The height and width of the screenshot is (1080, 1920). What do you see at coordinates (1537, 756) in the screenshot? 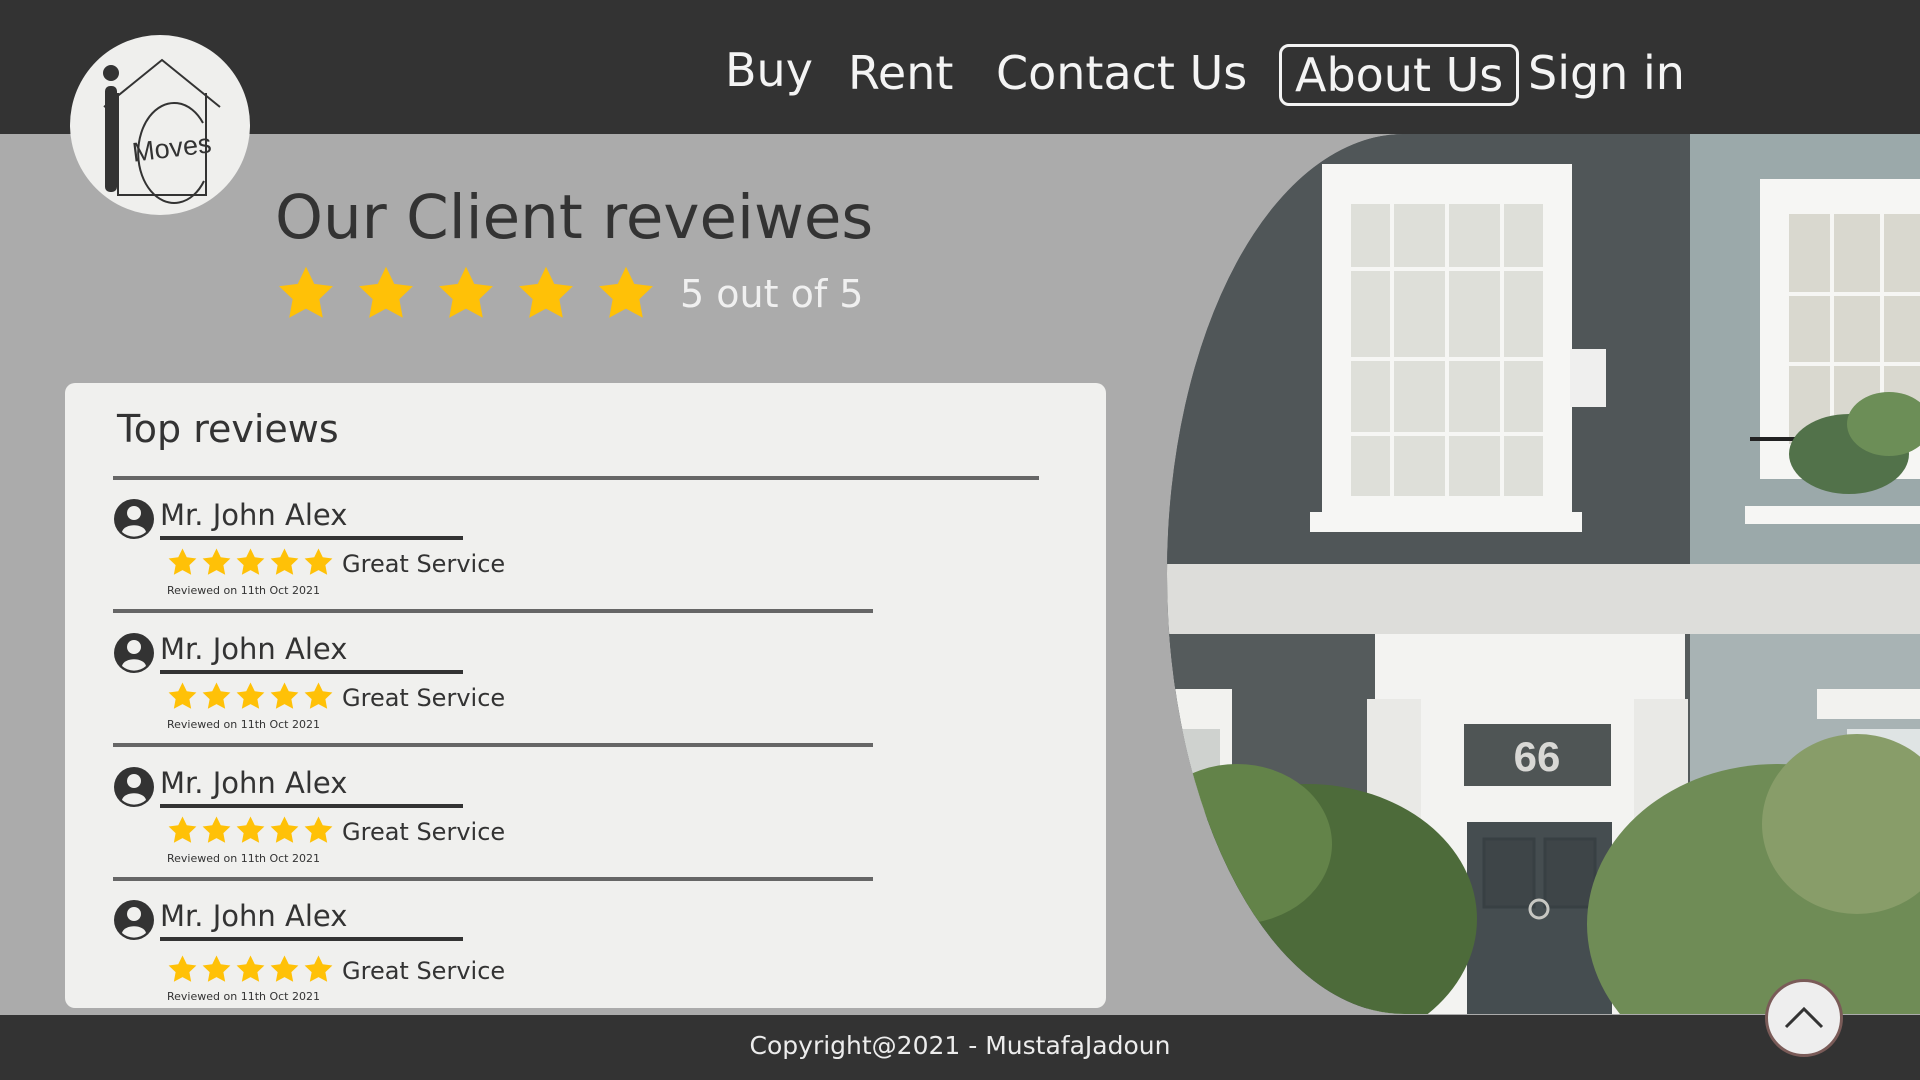
I see `house-number: 66` at bounding box center [1537, 756].